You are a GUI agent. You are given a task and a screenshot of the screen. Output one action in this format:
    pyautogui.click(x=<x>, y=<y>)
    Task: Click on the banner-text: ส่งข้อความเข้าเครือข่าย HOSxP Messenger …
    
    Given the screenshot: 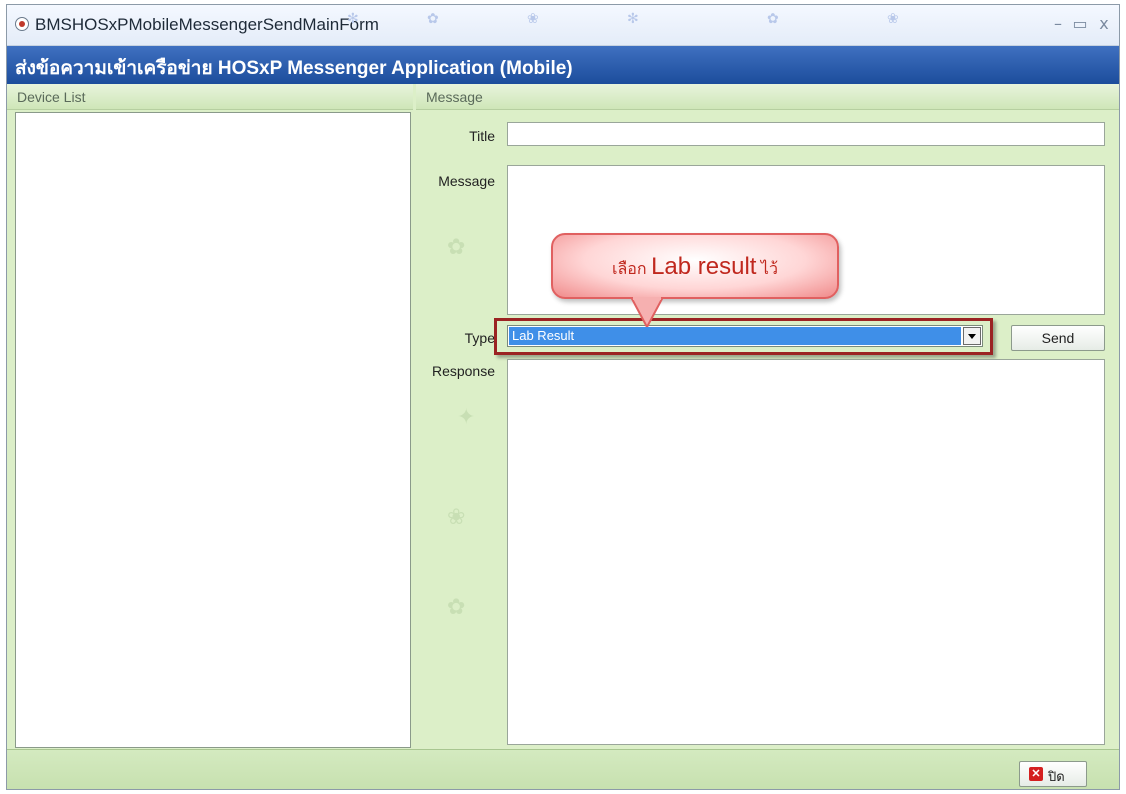 What is the action you would take?
    pyautogui.click(x=294, y=68)
    